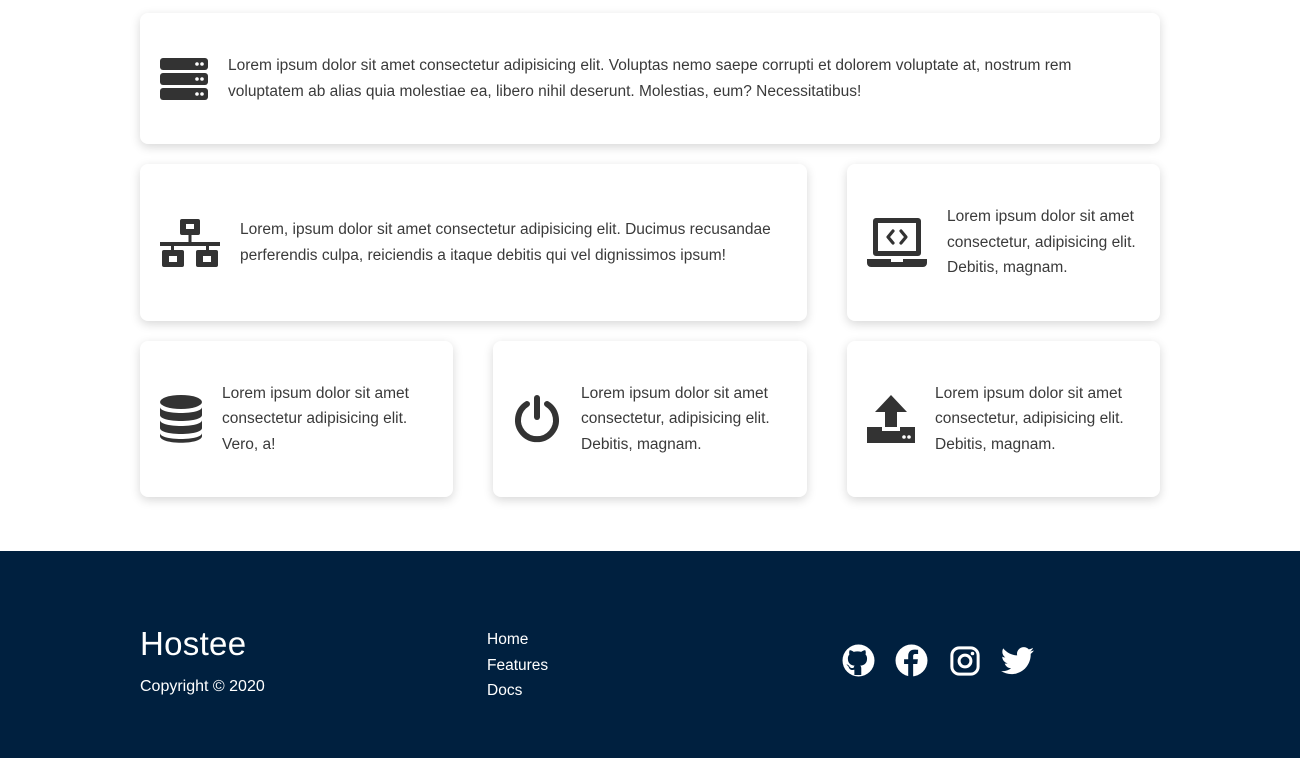 This screenshot has width=1300, height=758. I want to click on instagram-icon, so click(964, 660).